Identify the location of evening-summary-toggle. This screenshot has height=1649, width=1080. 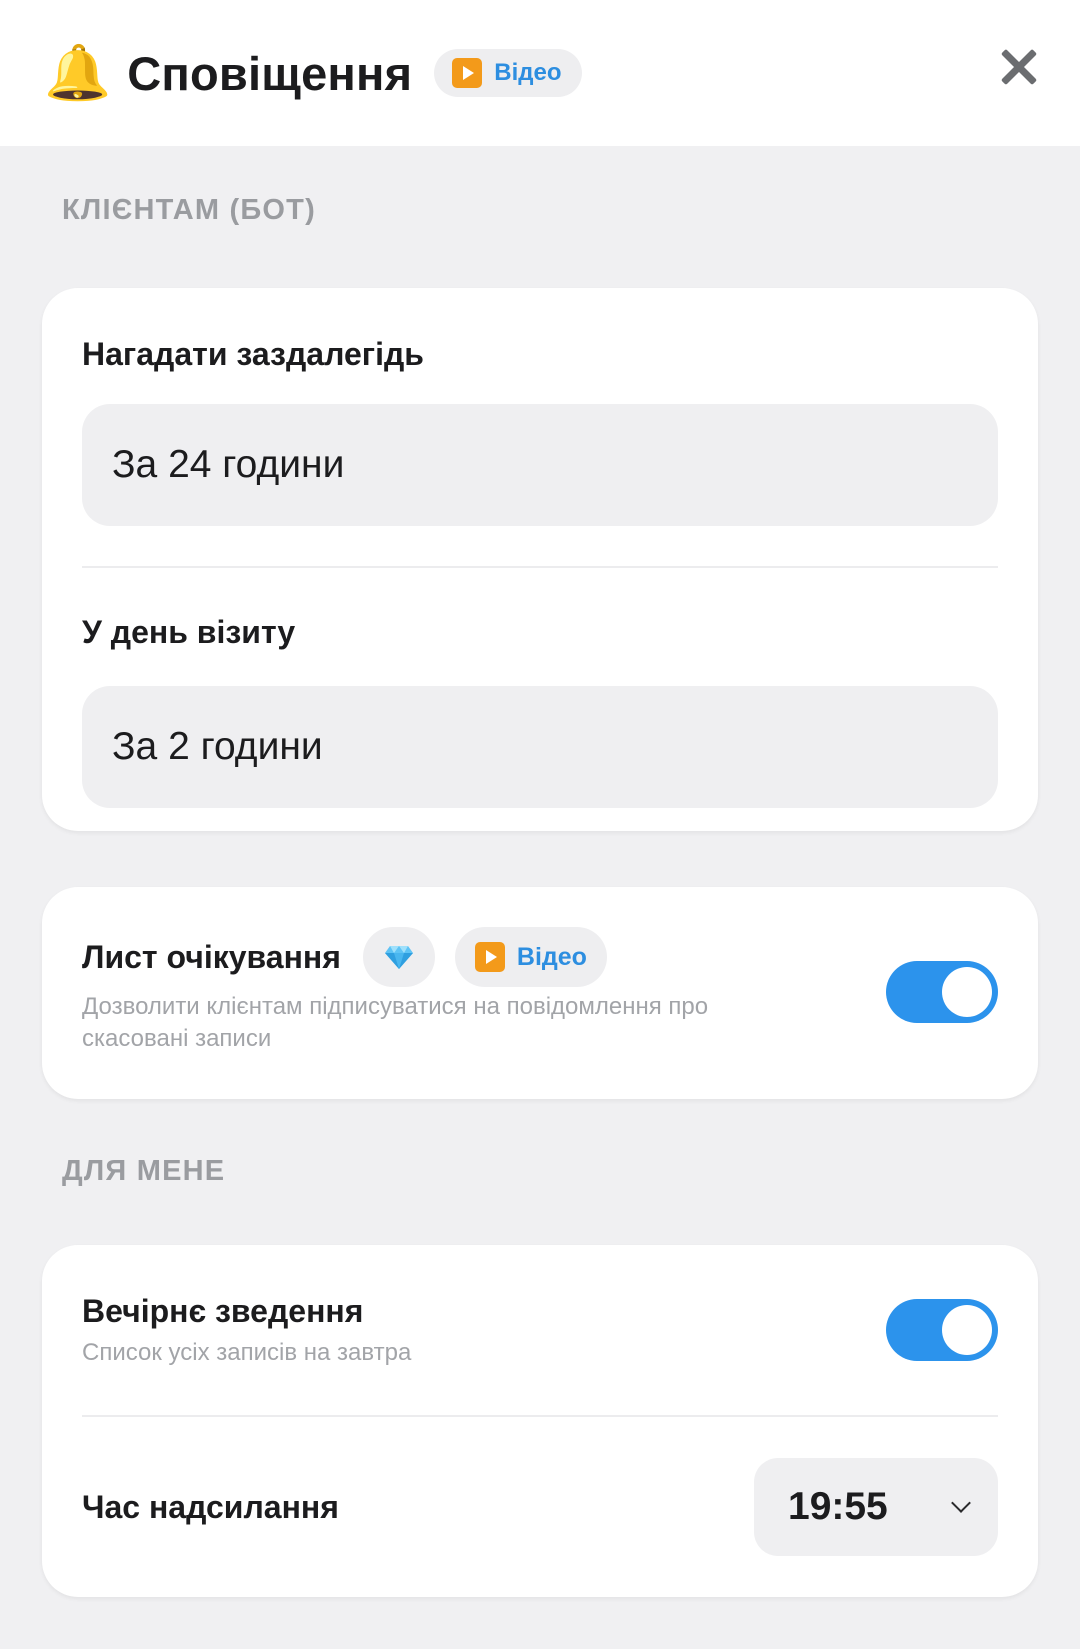
(942, 1330).